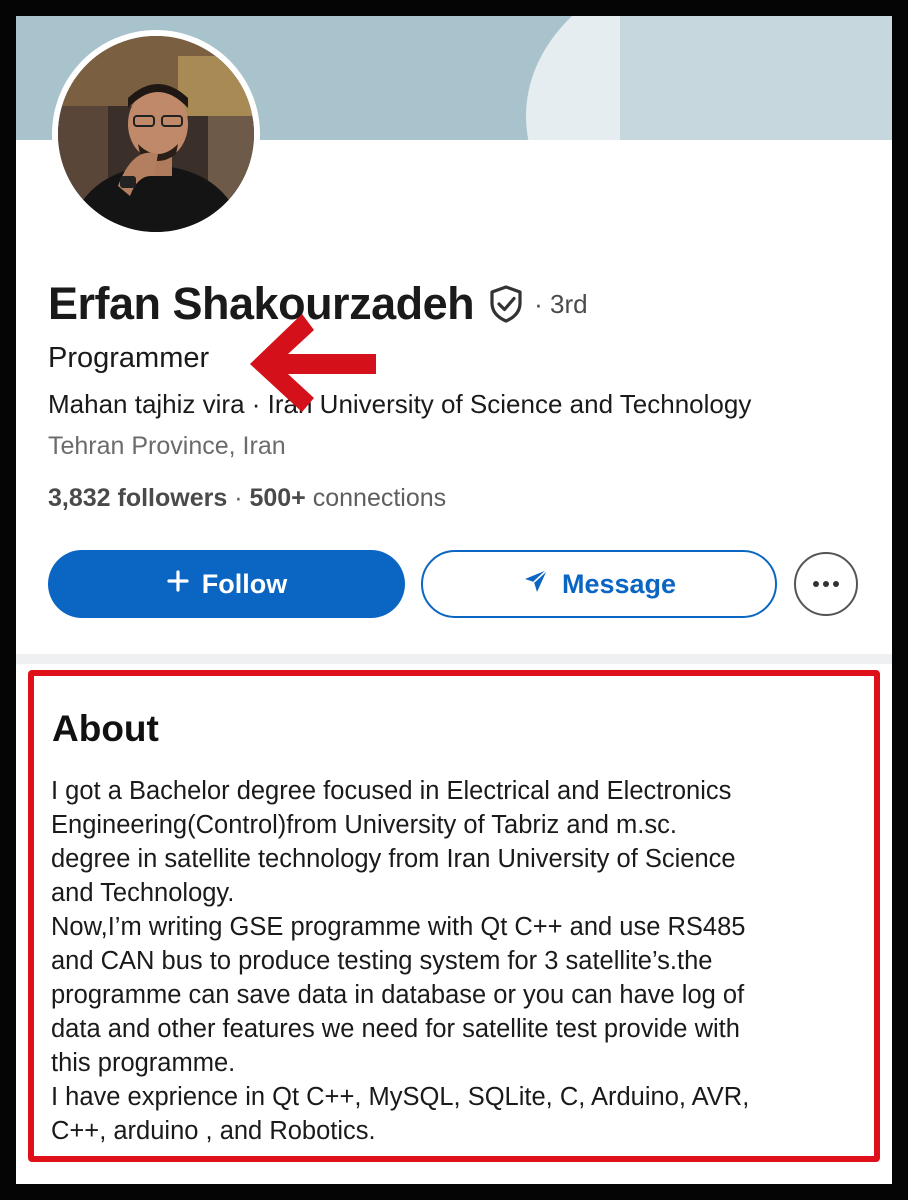 The height and width of the screenshot is (1200, 908). I want to click on about-title: About, so click(105, 728).